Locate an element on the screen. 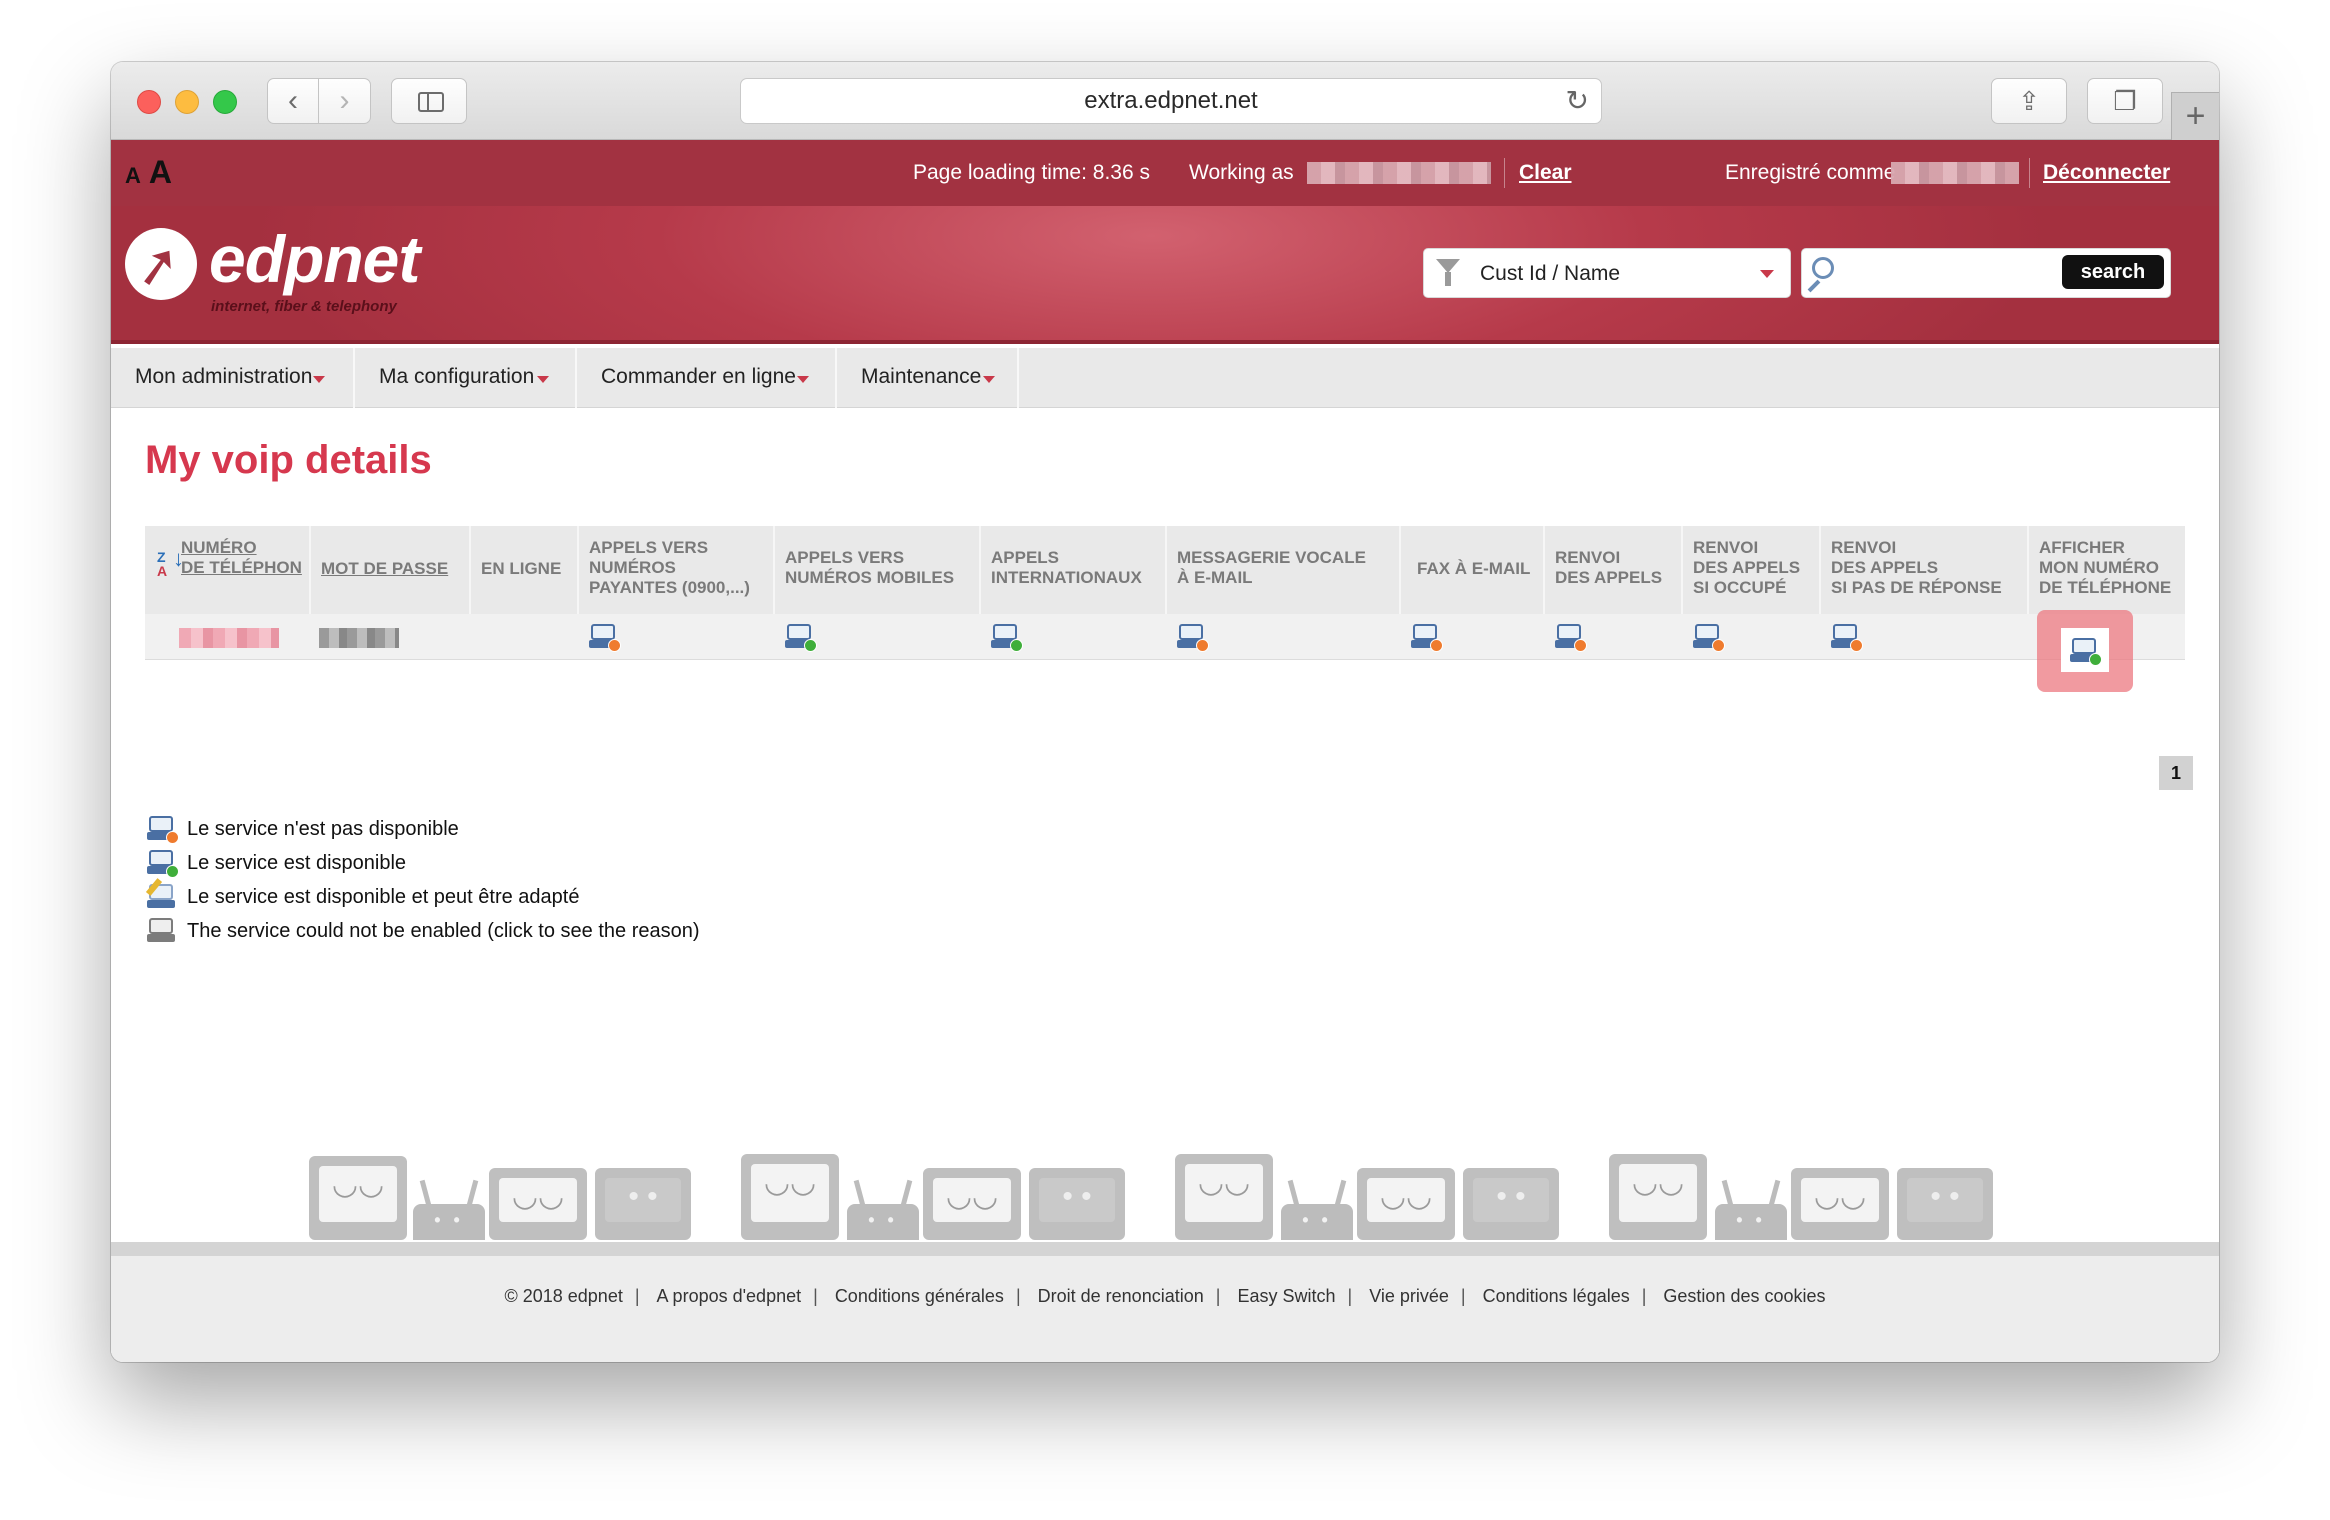  decrease-font-button: A is located at coordinates (133, 175).